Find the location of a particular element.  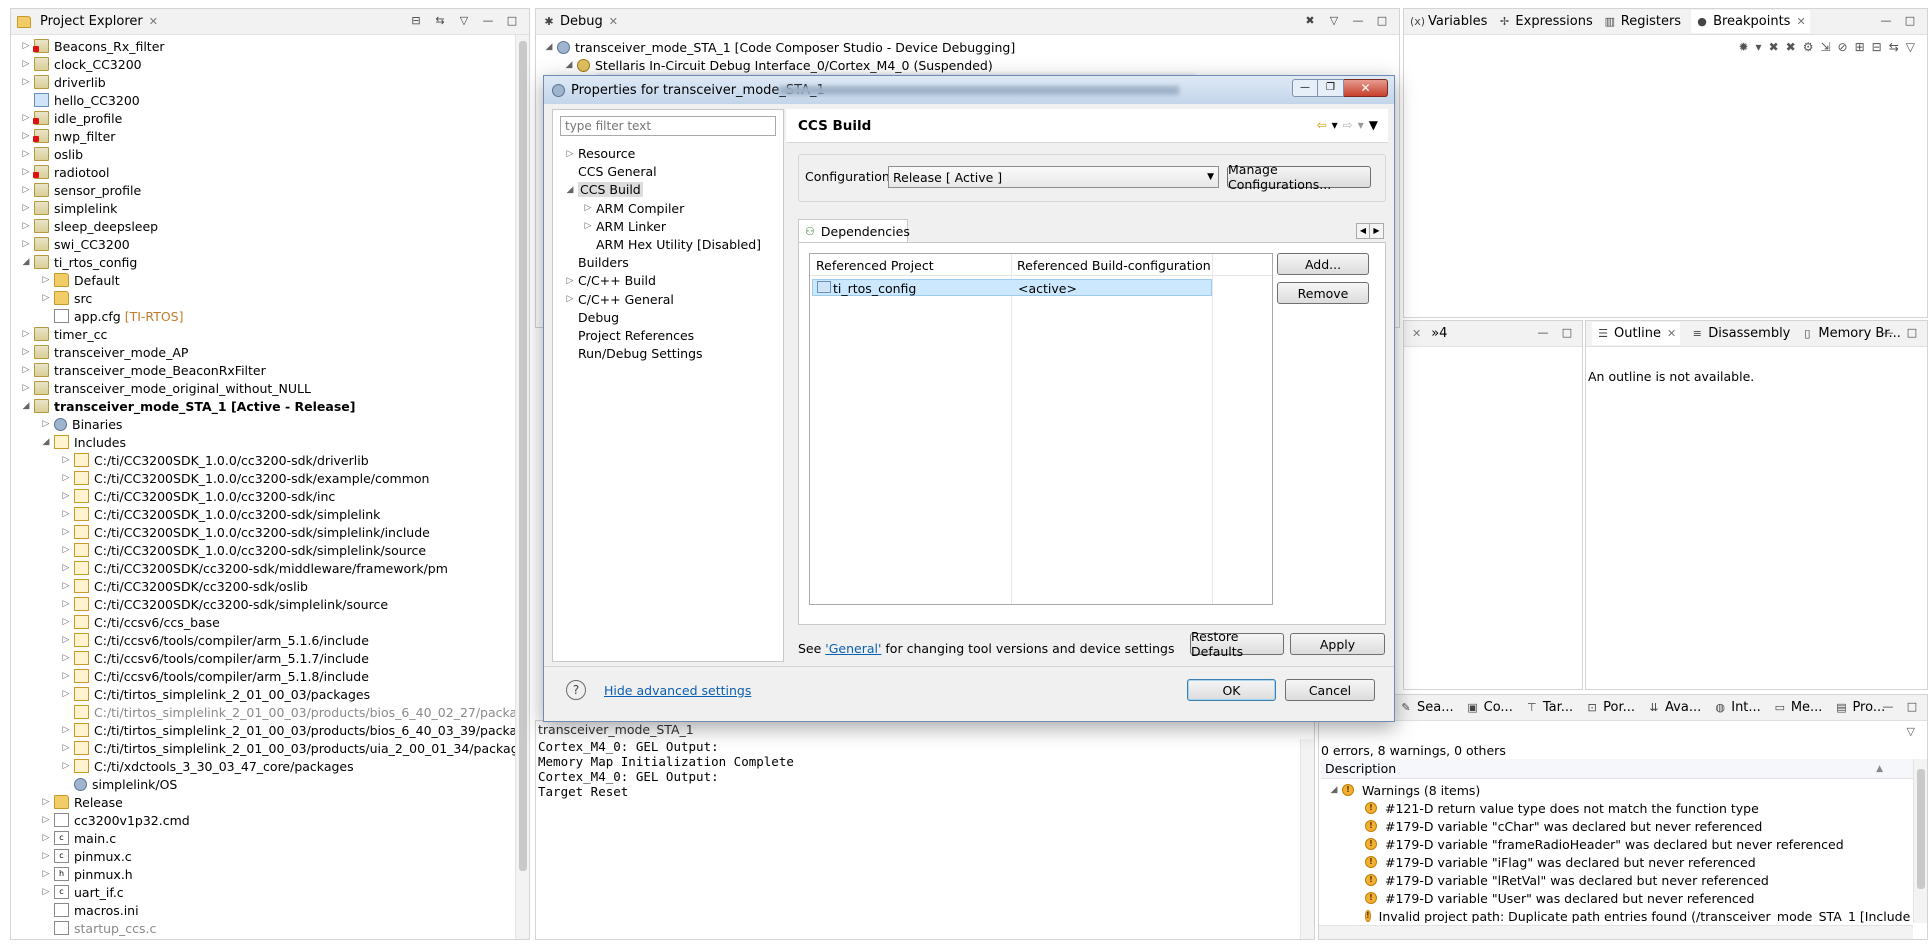

dependencies-tab: ⚇ Dependencies is located at coordinates (854, 231).